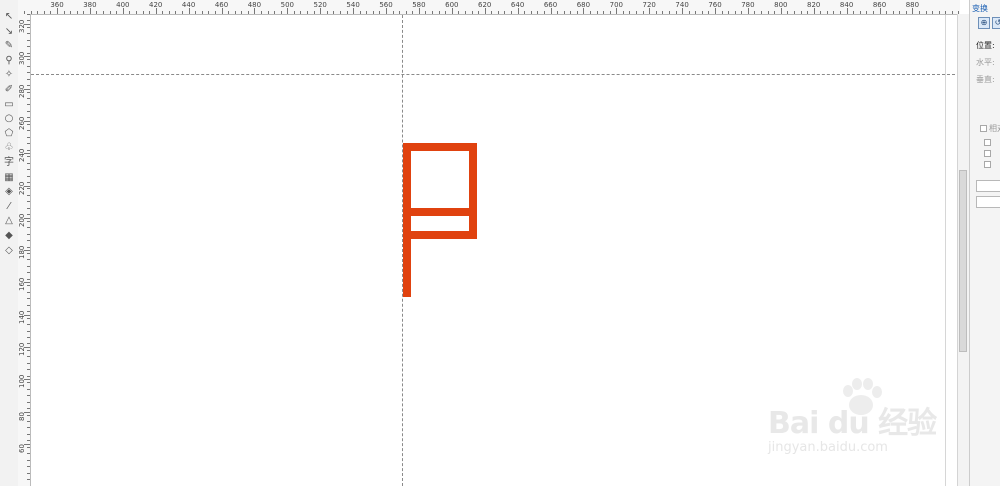 This screenshot has width=1000, height=486. I want to click on polygon-tool-icon: ⬠, so click(9, 133).